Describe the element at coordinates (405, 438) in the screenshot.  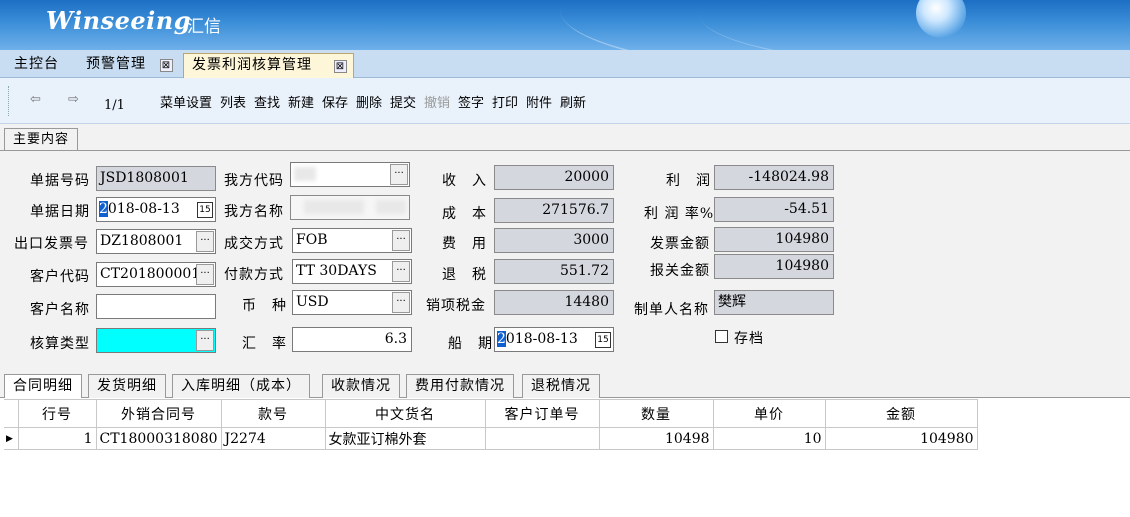
I see `product-name-cell: 女款亚订棉外套` at that location.